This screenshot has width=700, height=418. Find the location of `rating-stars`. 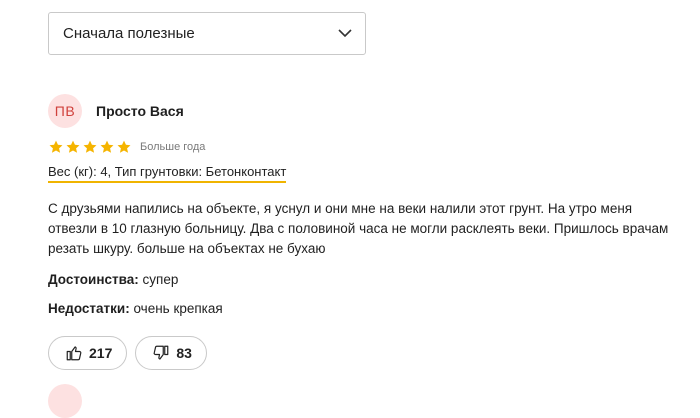

rating-stars is located at coordinates (90, 147).